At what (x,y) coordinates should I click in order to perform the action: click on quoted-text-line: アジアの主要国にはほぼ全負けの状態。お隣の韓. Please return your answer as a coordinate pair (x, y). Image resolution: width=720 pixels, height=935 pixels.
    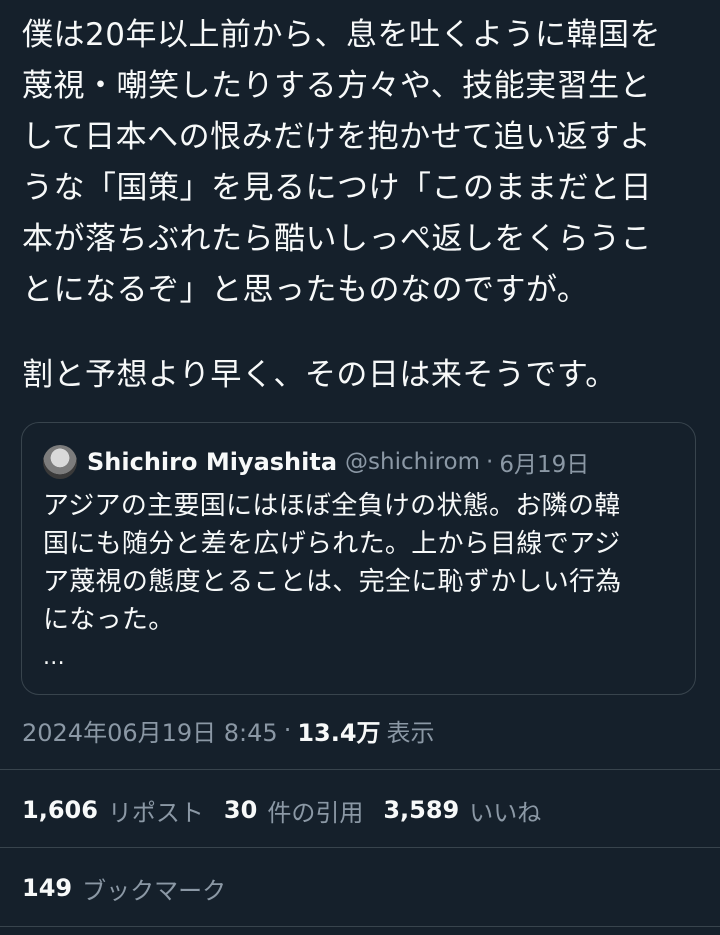
    Looking at the image, I should click on (332, 506).